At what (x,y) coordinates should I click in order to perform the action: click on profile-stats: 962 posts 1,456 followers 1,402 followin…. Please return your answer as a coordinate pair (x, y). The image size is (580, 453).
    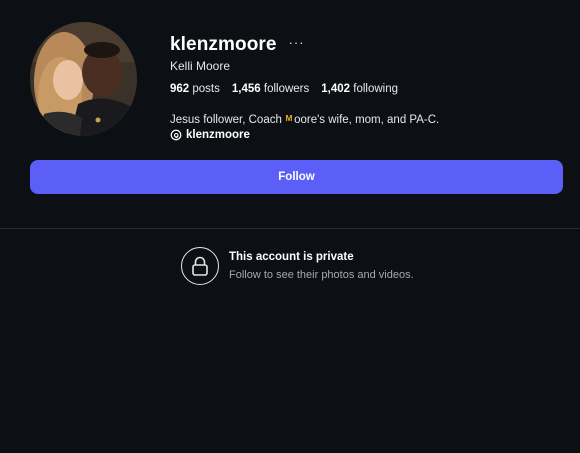
    Looking at the image, I should click on (284, 89).